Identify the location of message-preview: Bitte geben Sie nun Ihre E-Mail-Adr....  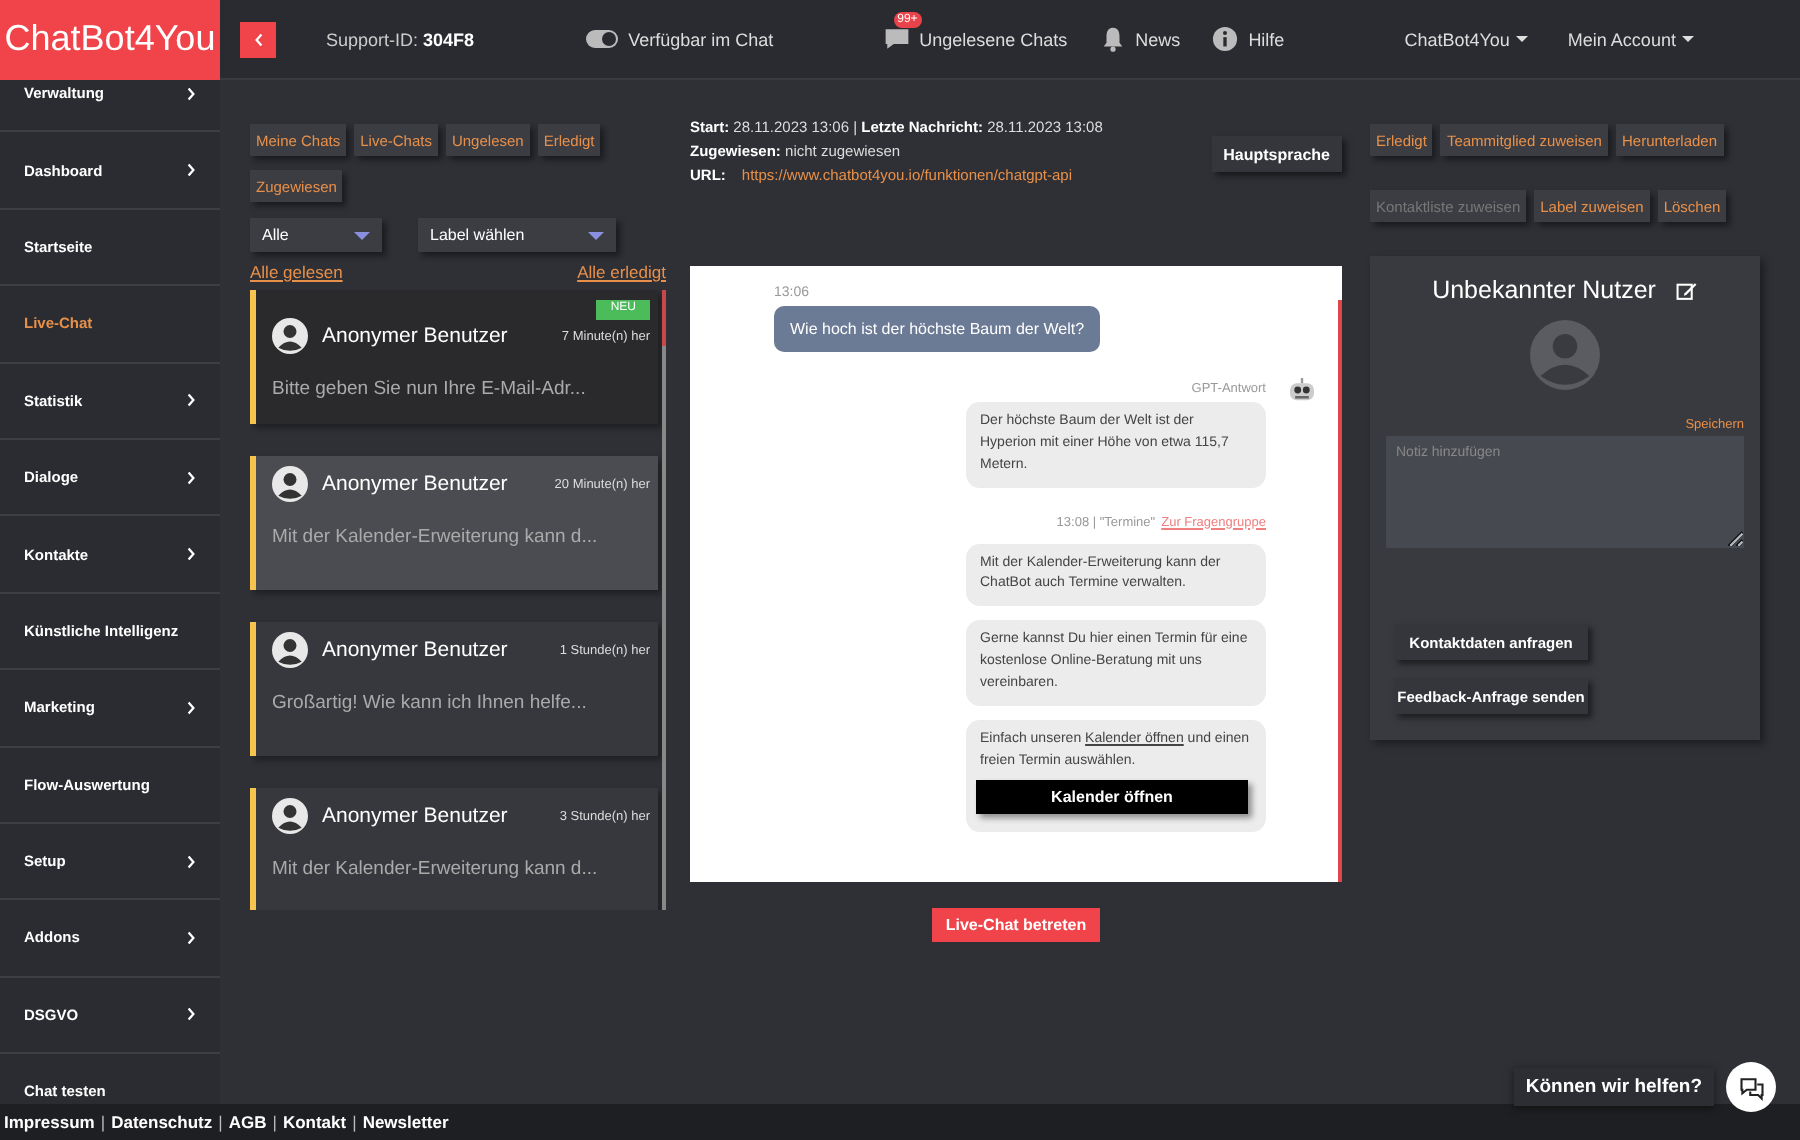
(430, 389).